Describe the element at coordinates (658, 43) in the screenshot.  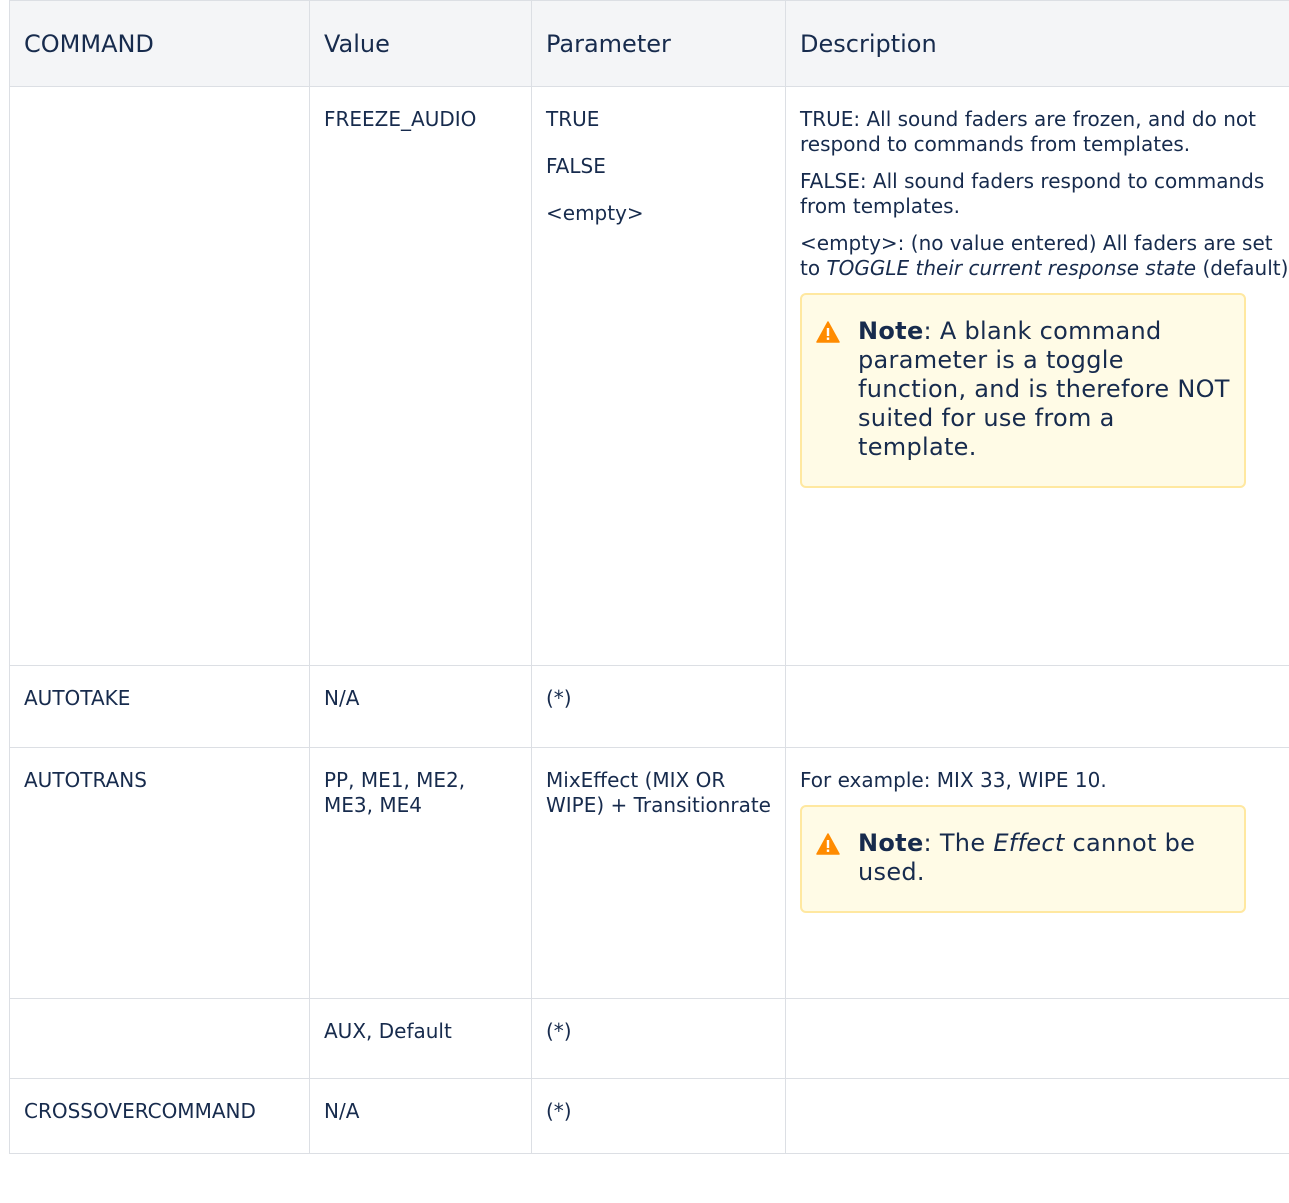
I see `header-parameter: Parameter` at that location.